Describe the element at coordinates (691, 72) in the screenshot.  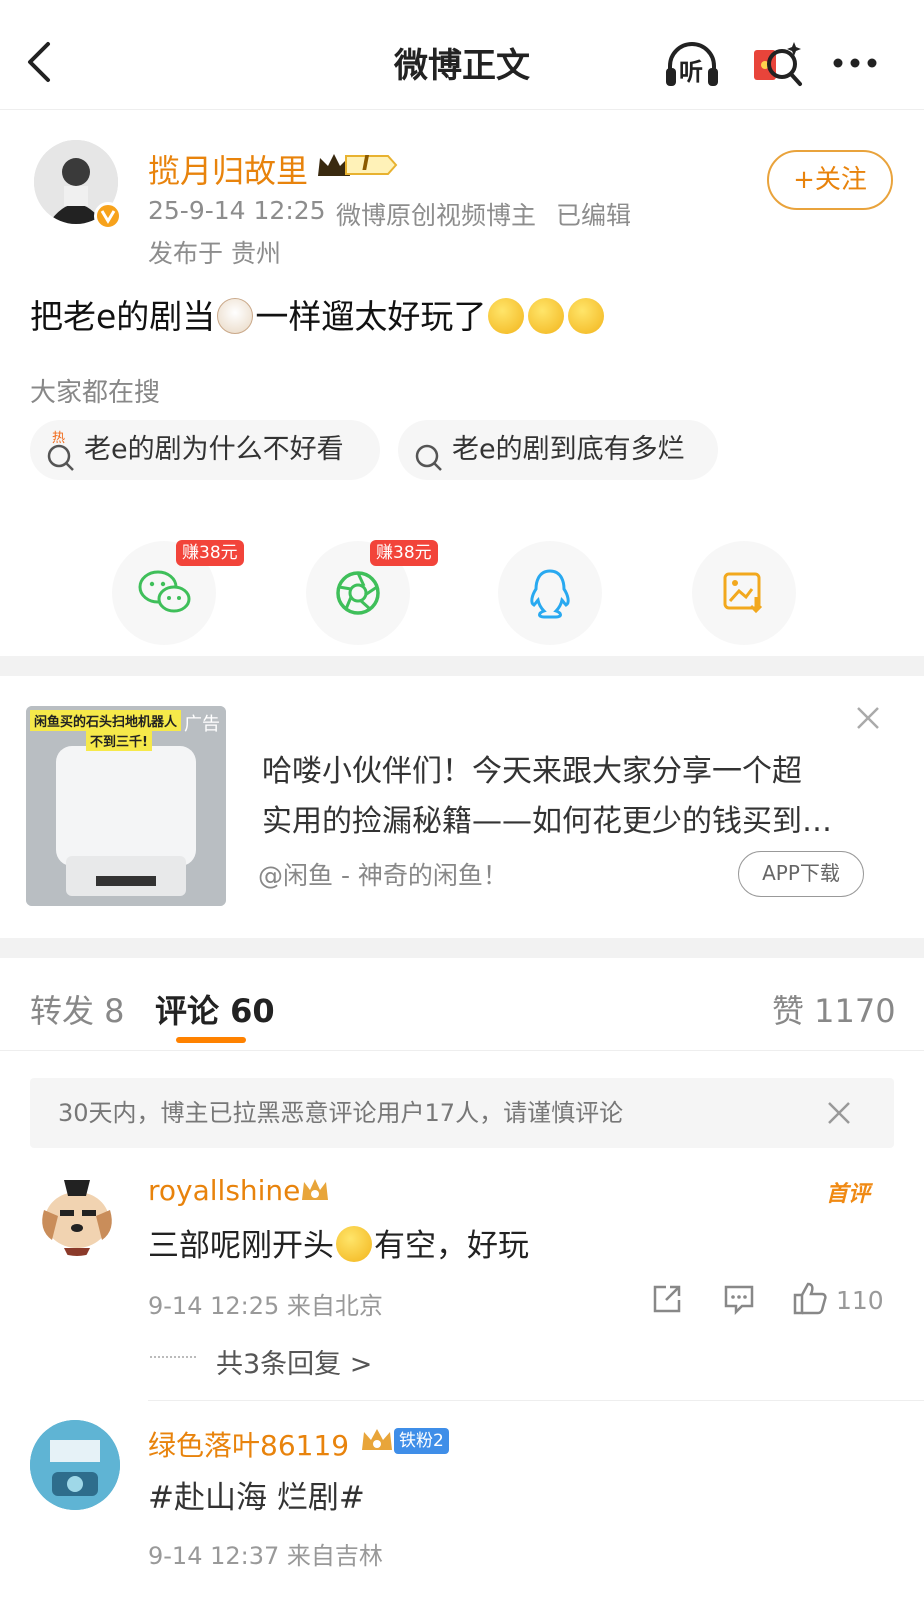
I see `listen-label: 听` at that location.